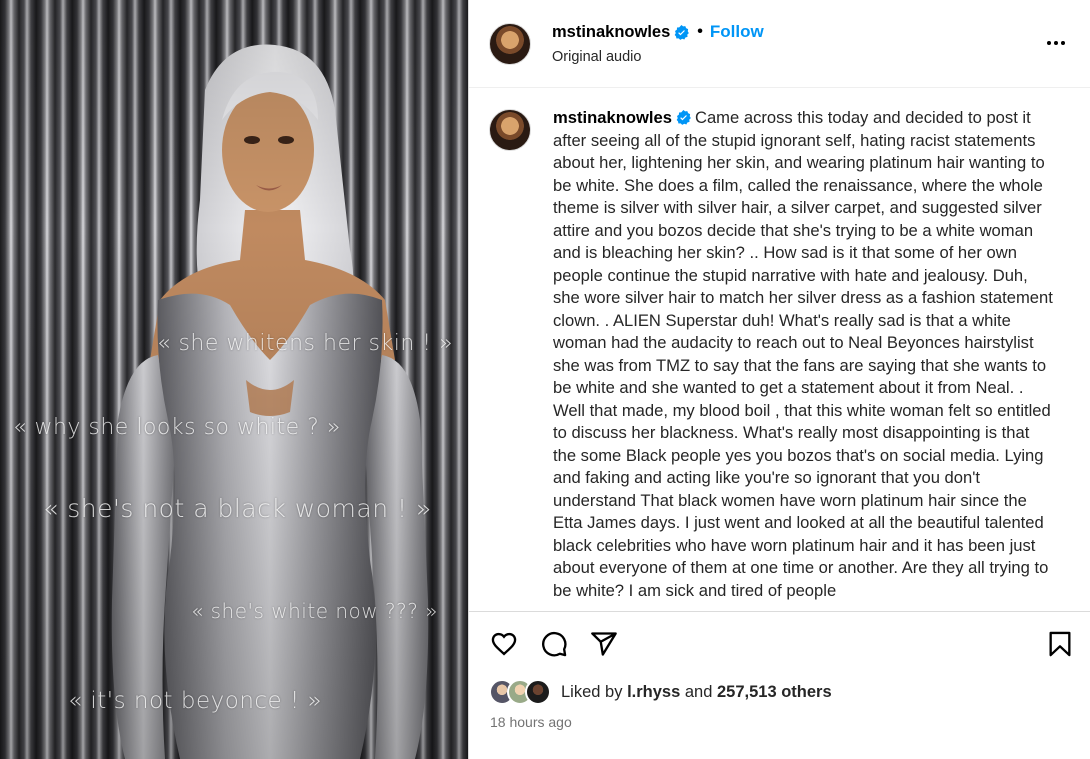  Describe the element at coordinates (237, 508) in the screenshot. I see `overlay-caption: « she's not a black woman ! »` at that location.